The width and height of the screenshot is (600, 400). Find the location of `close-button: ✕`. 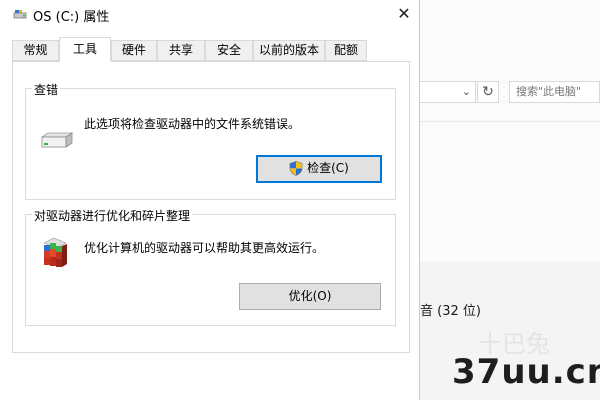

close-button: ✕ is located at coordinates (404, 14).